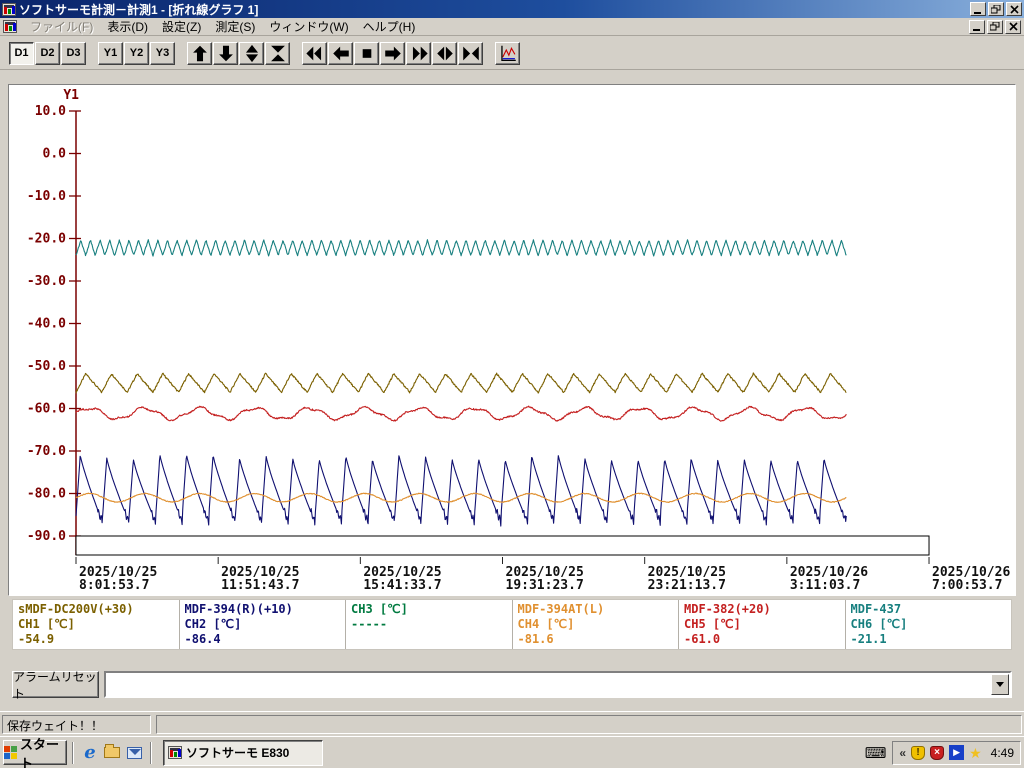 This screenshot has width=1024, height=768. Describe the element at coordinates (392, 53) in the screenshot. I see `step-right-button` at that location.